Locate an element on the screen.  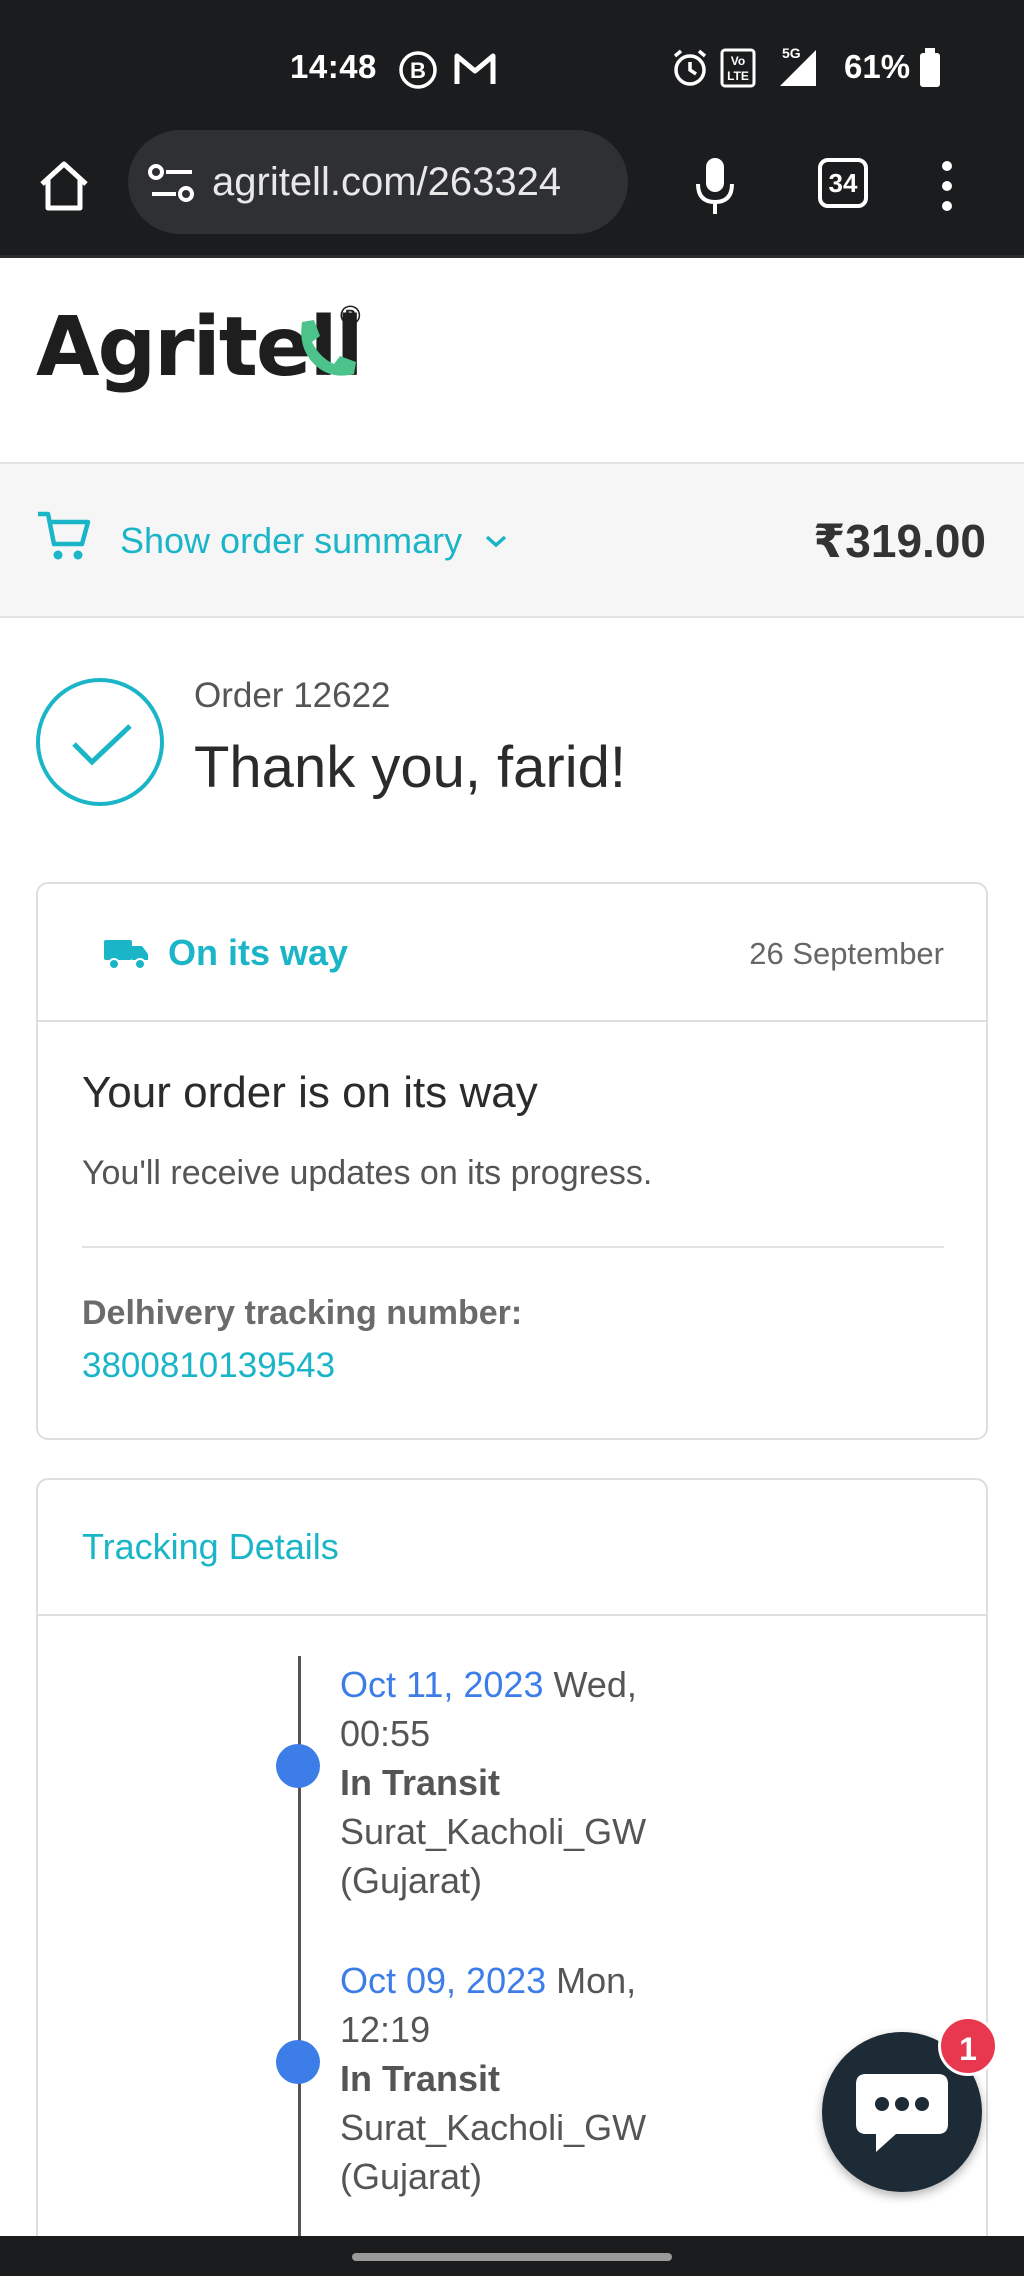
shipping-status-date: 26 September is located at coordinates (846, 953).